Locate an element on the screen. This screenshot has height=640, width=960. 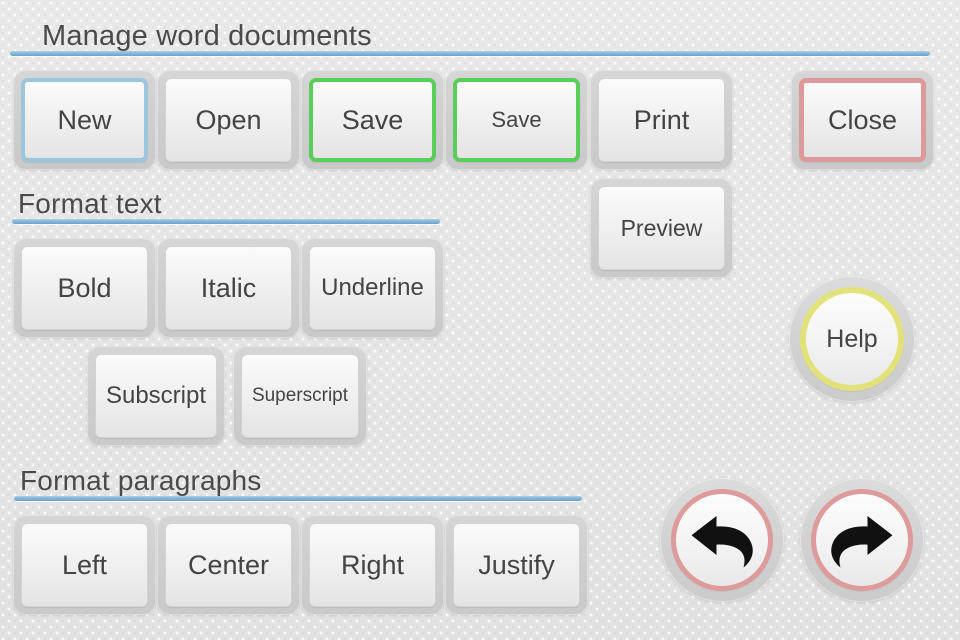
preview-button-label: Preview is located at coordinates (661, 228).